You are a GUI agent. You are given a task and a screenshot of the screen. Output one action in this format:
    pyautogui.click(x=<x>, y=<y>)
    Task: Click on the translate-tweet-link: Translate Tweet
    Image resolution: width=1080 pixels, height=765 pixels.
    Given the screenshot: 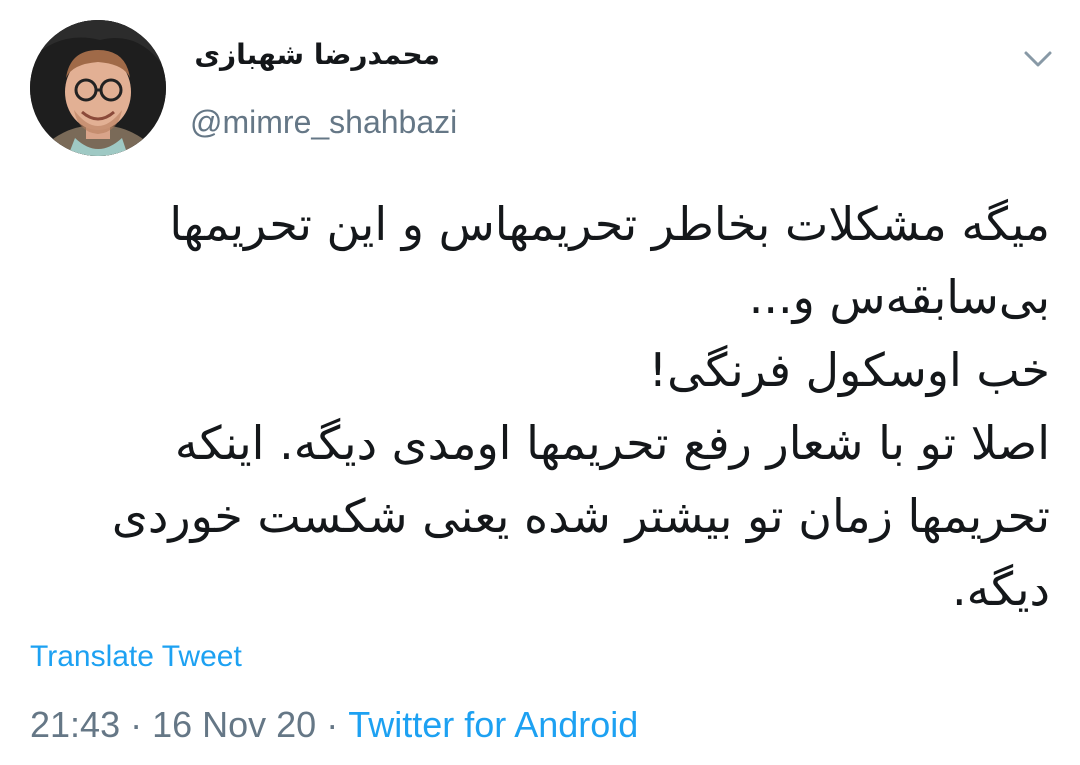 What is the action you would take?
    pyautogui.click(x=136, y=657)
    